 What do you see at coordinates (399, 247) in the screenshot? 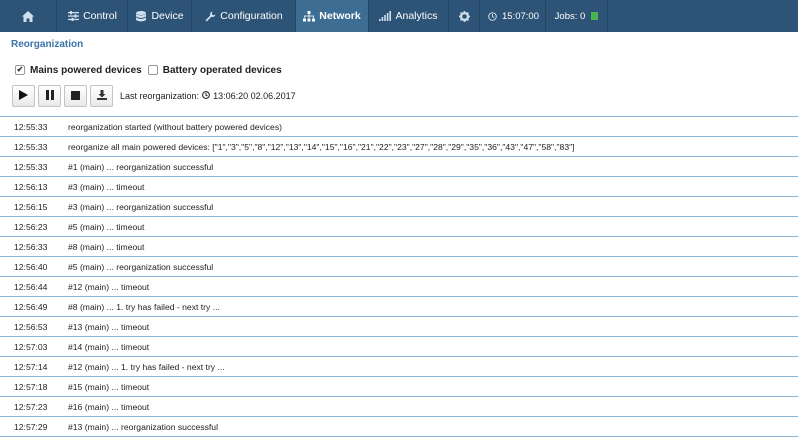
I see `log-row: 12:56:33 #8 (main) ... timeout` at bounding box center [399, 247].